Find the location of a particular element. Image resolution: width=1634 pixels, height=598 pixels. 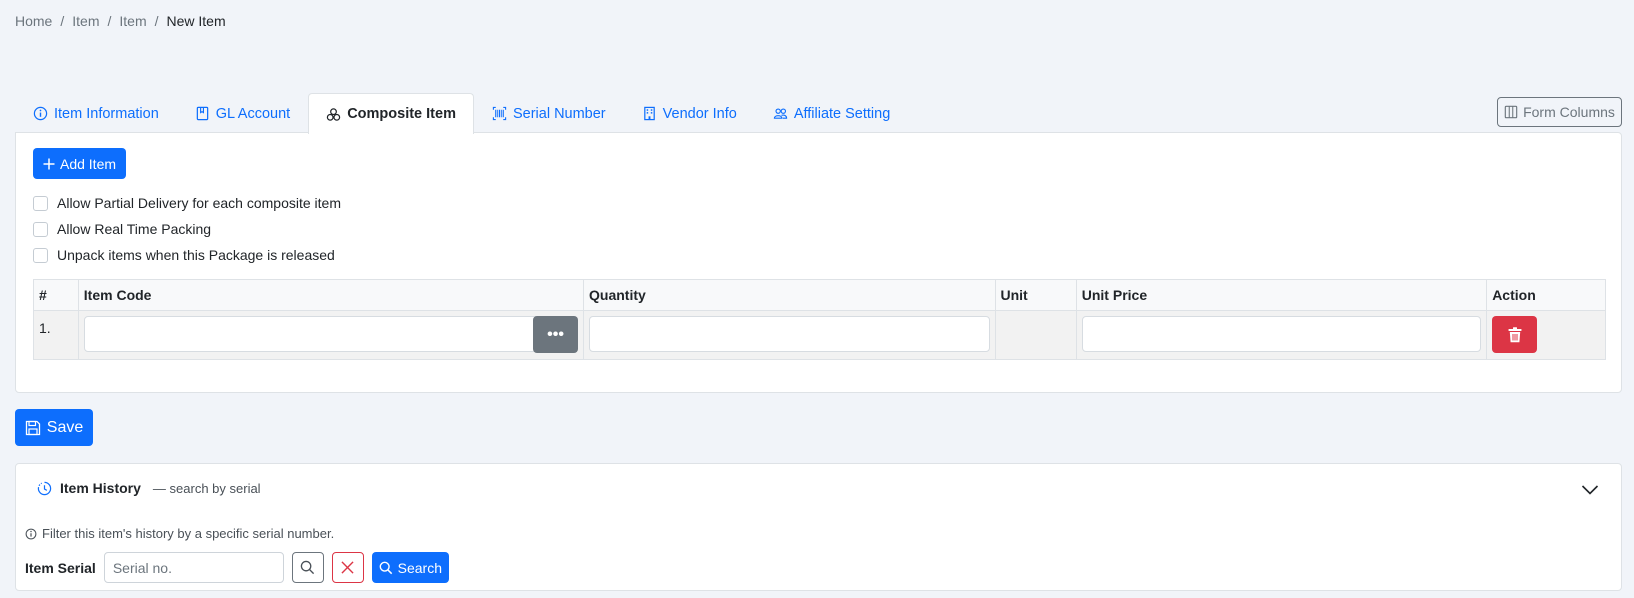

lookup-serial-button is located at coordinates (307, 567).